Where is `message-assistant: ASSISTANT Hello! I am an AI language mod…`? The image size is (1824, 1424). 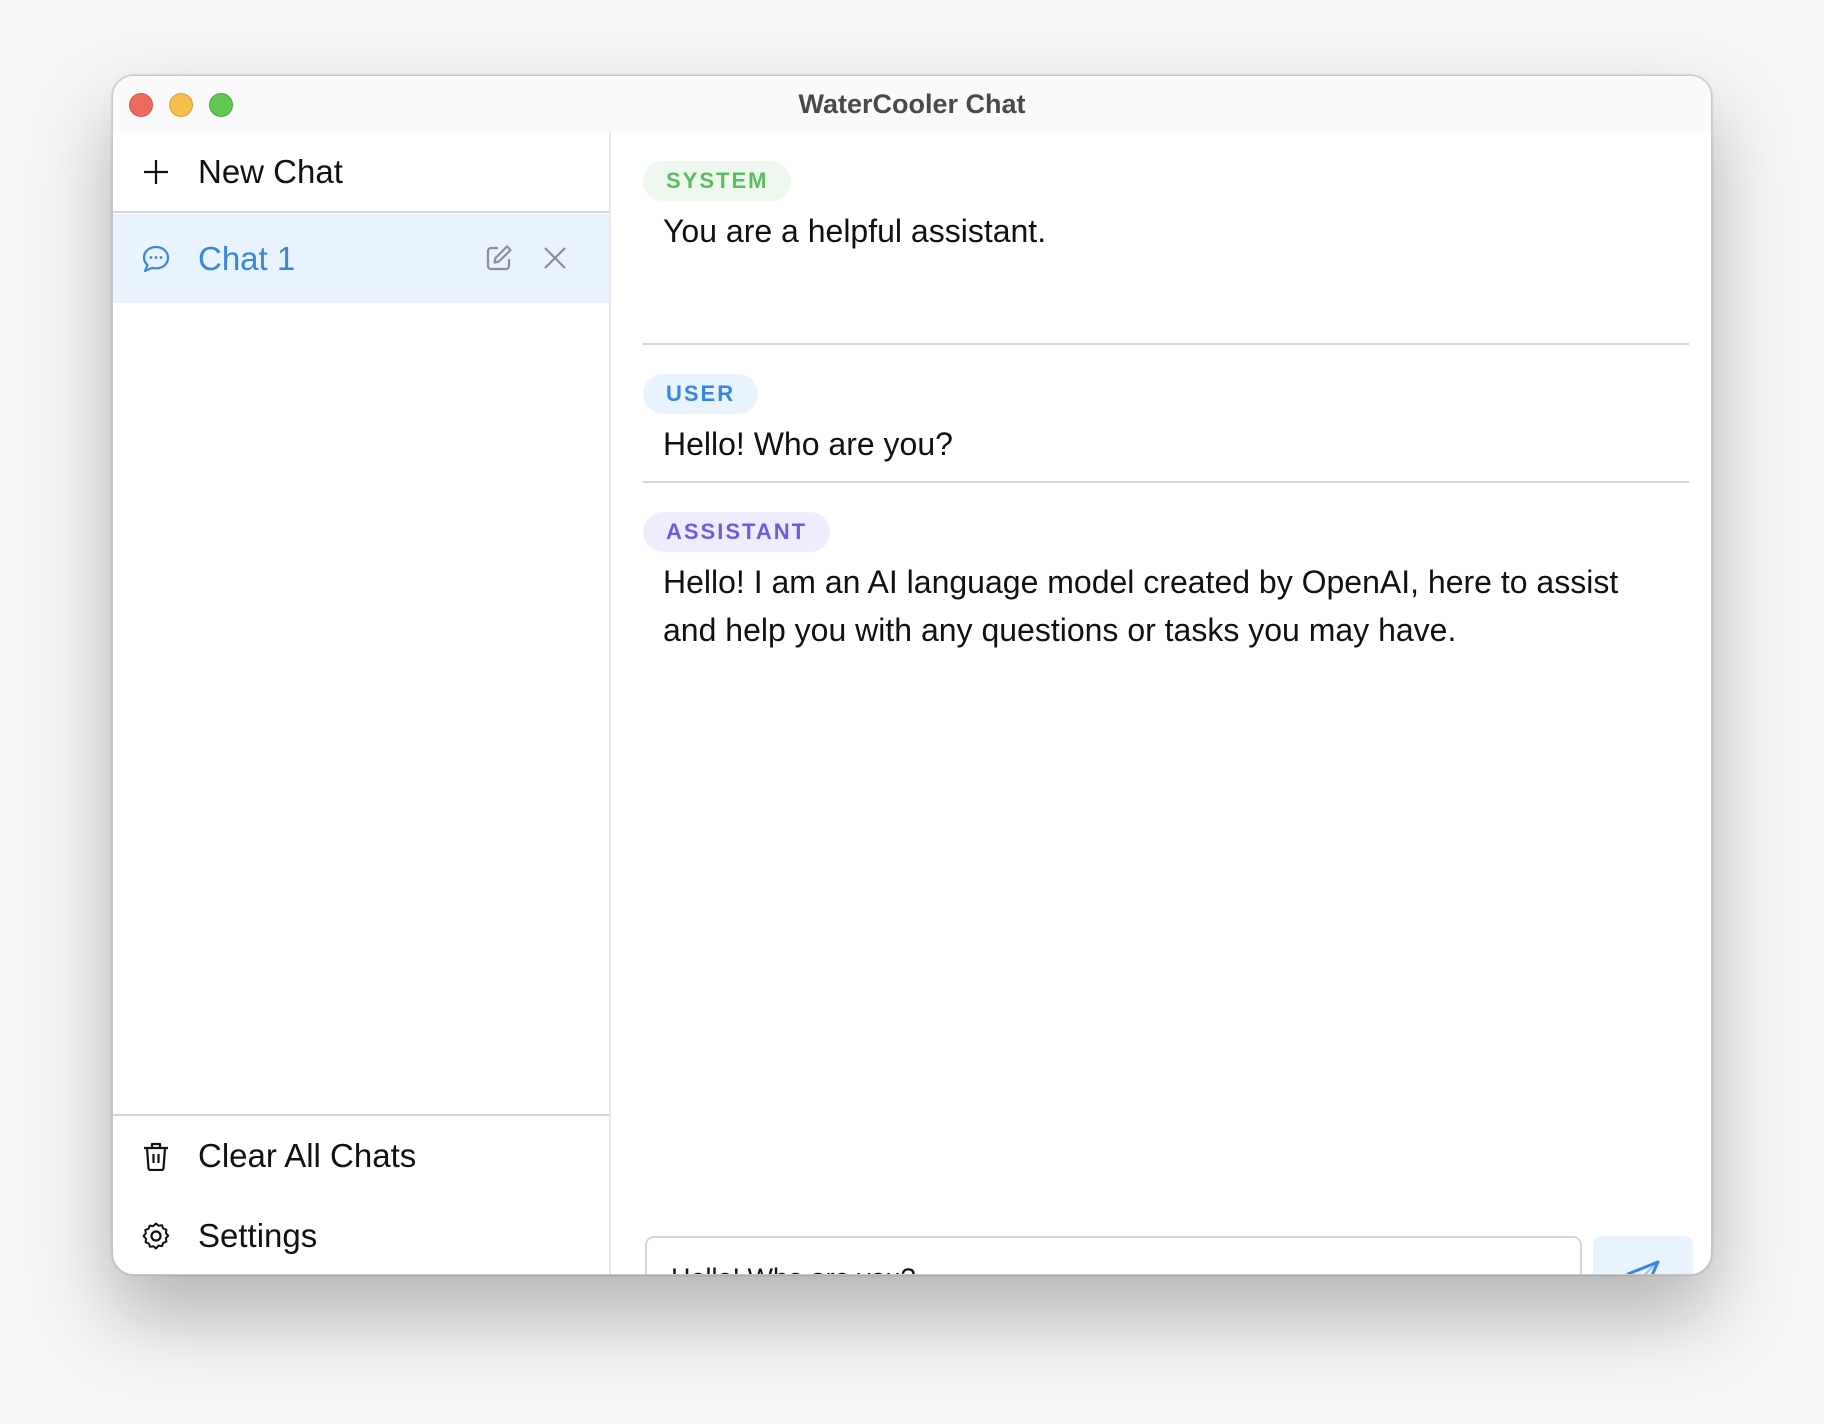
message-assistant: ASSISTANT Hello! I am an AI language mod… is located at coordinates (1147, 583).